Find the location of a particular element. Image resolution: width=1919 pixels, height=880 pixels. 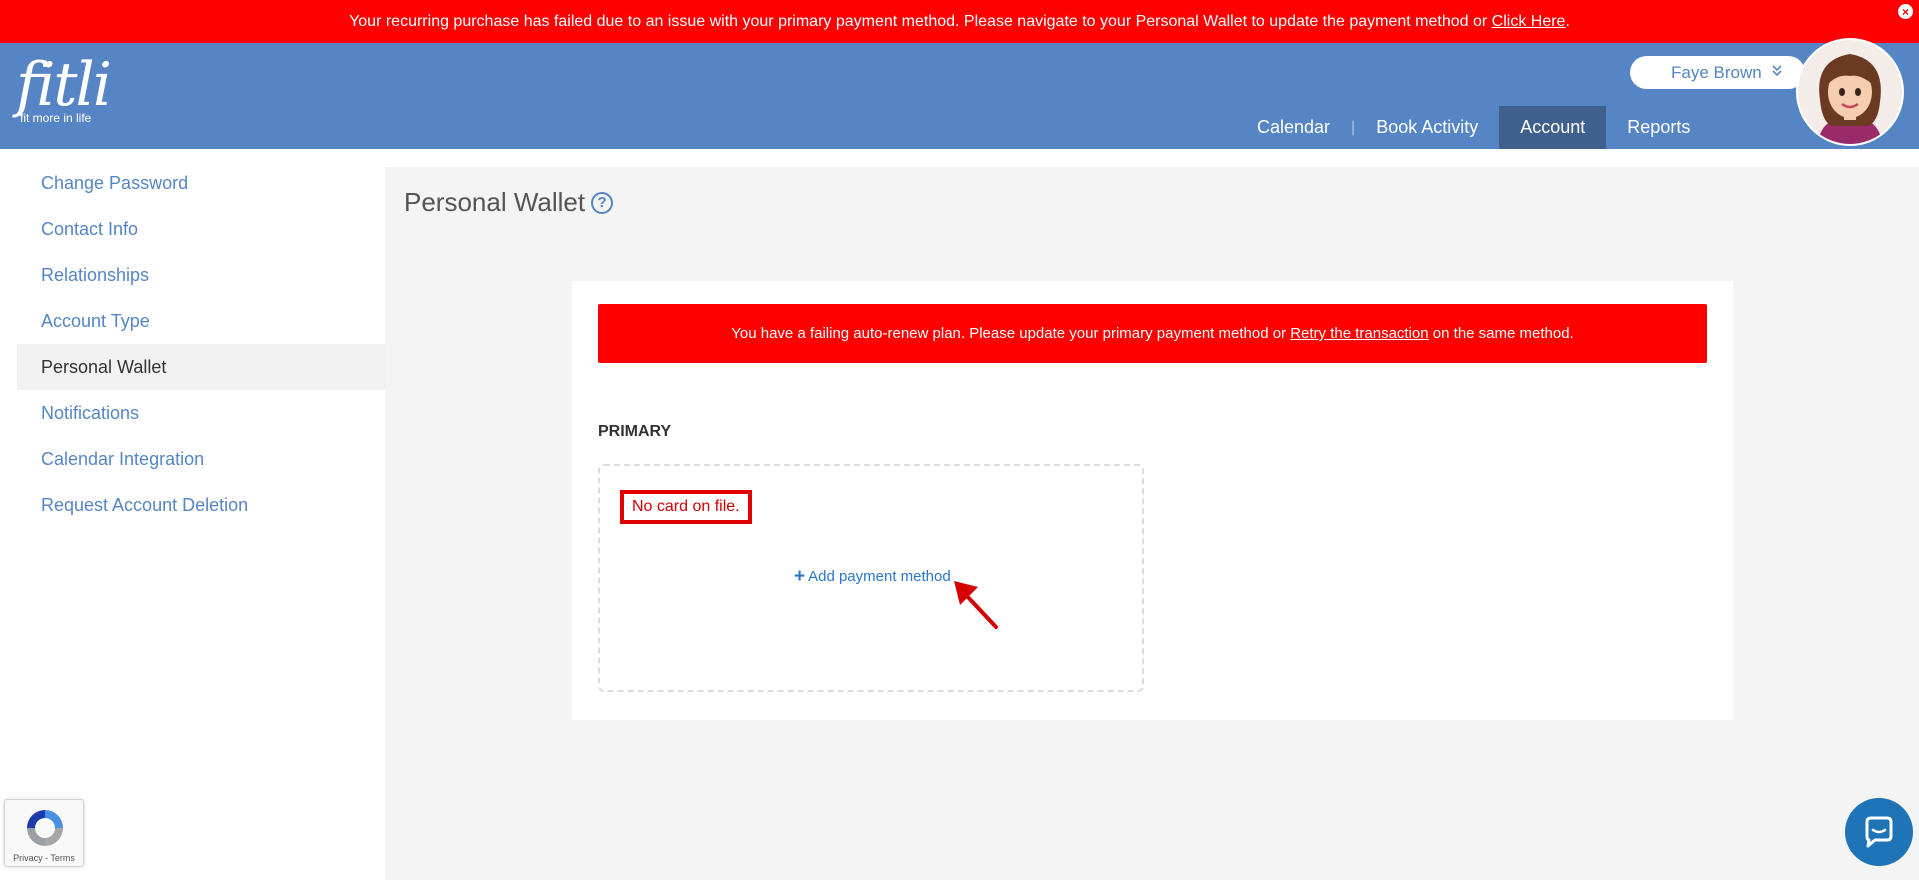

avatar is located at coordinates (1850, 92).